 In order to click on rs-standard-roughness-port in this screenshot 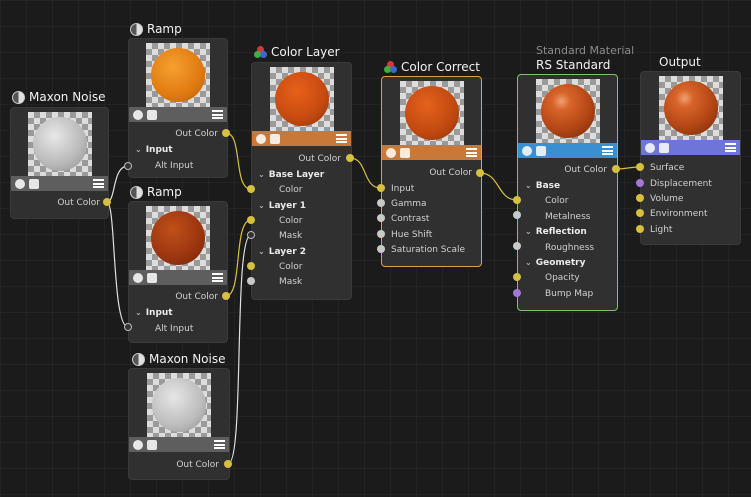, I will do `click(517, 246)`.